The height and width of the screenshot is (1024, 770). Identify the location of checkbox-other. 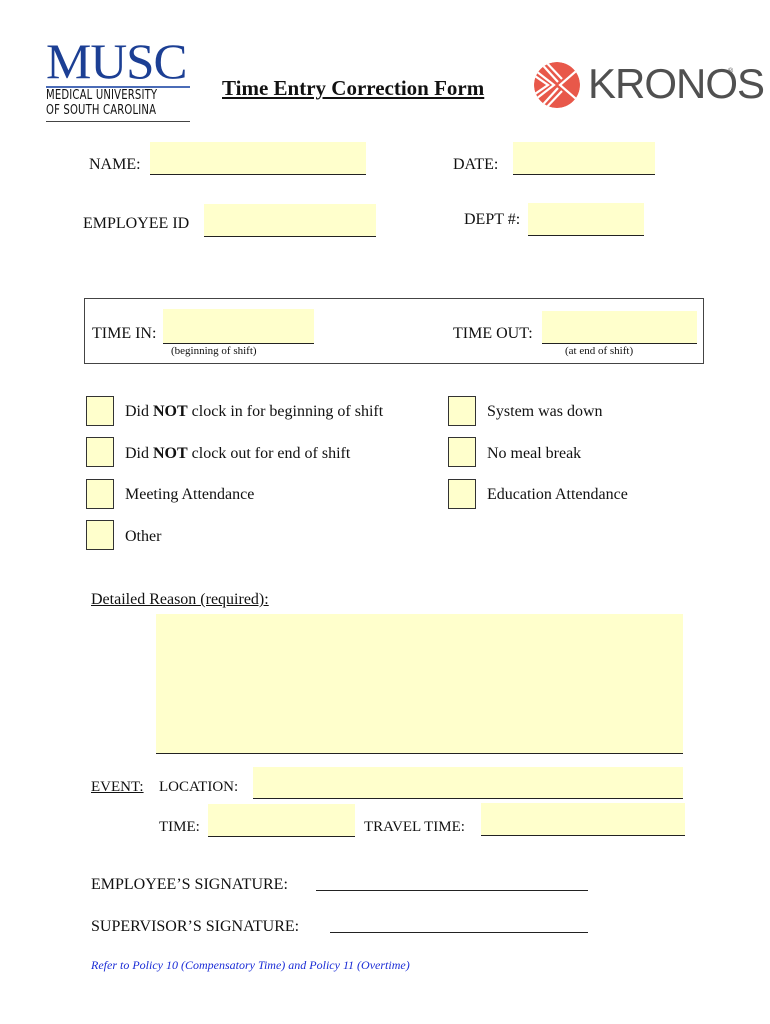
(100, 535).